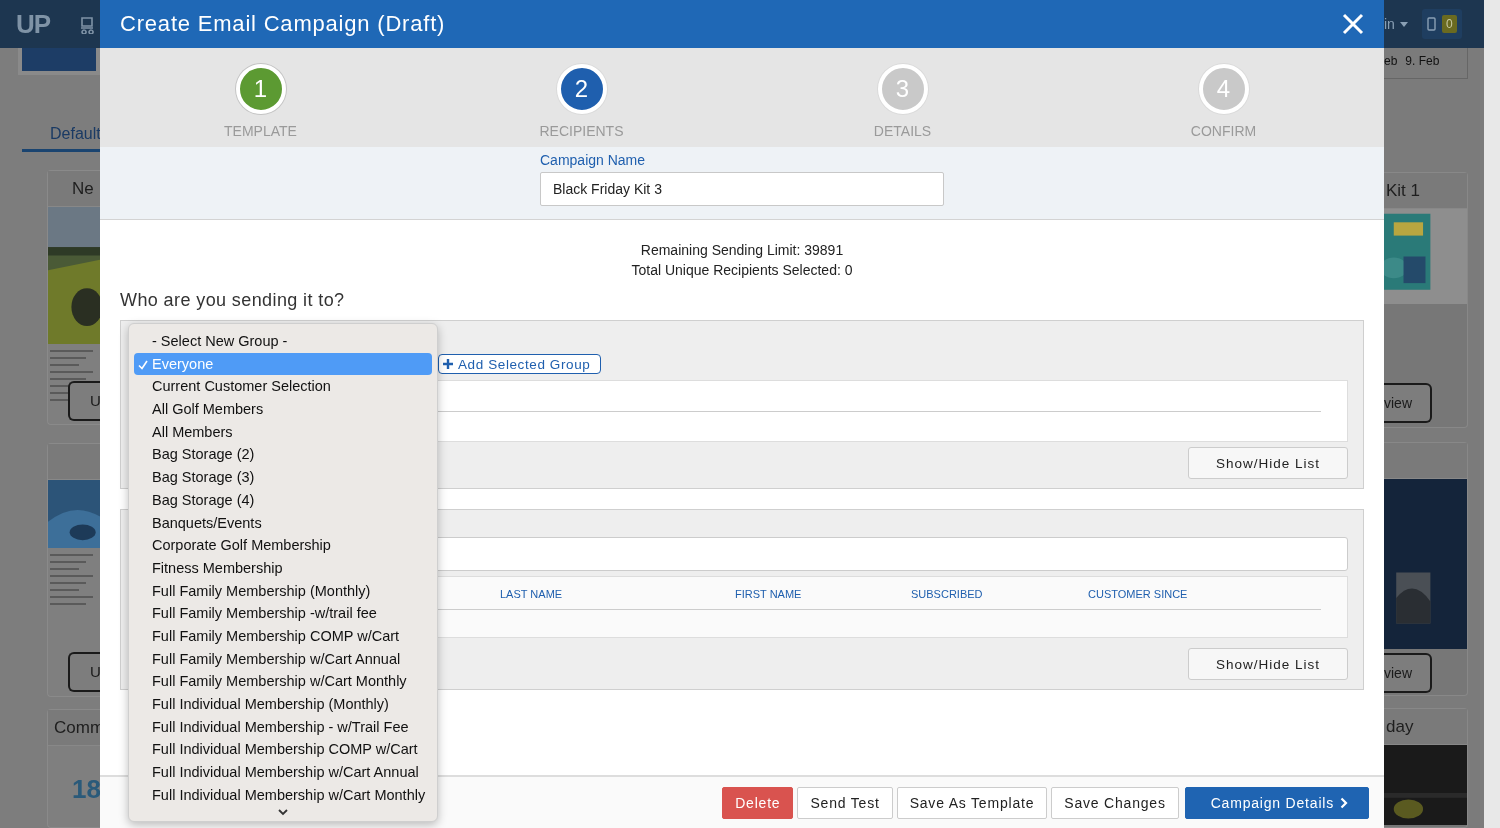 This screenshot has height=828, width=1500. Describe the element at coordinates (845, 802) in the screenshot. I see `footer-button: Send Test` at that location.